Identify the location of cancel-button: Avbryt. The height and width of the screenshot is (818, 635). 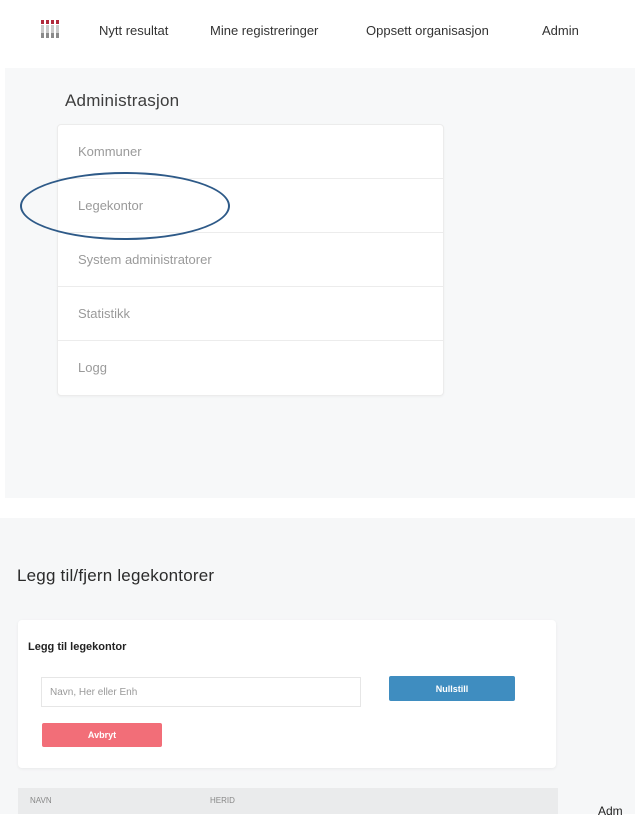
(102, 735).